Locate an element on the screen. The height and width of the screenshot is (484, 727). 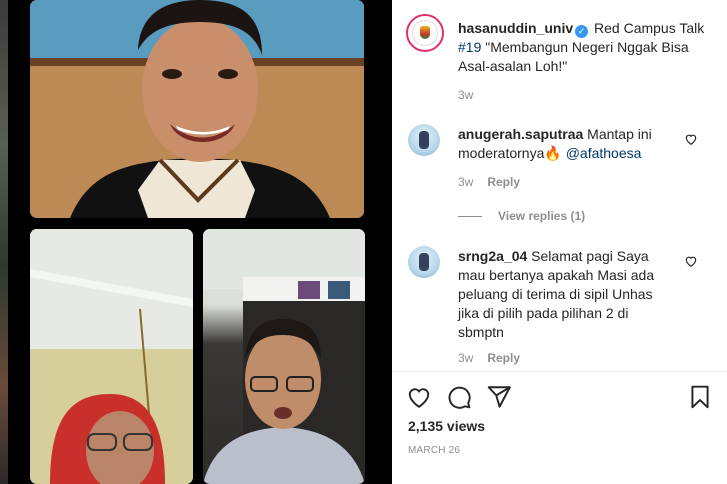
comment-1-reply-button: Reply is located at coordinates (503, 182).